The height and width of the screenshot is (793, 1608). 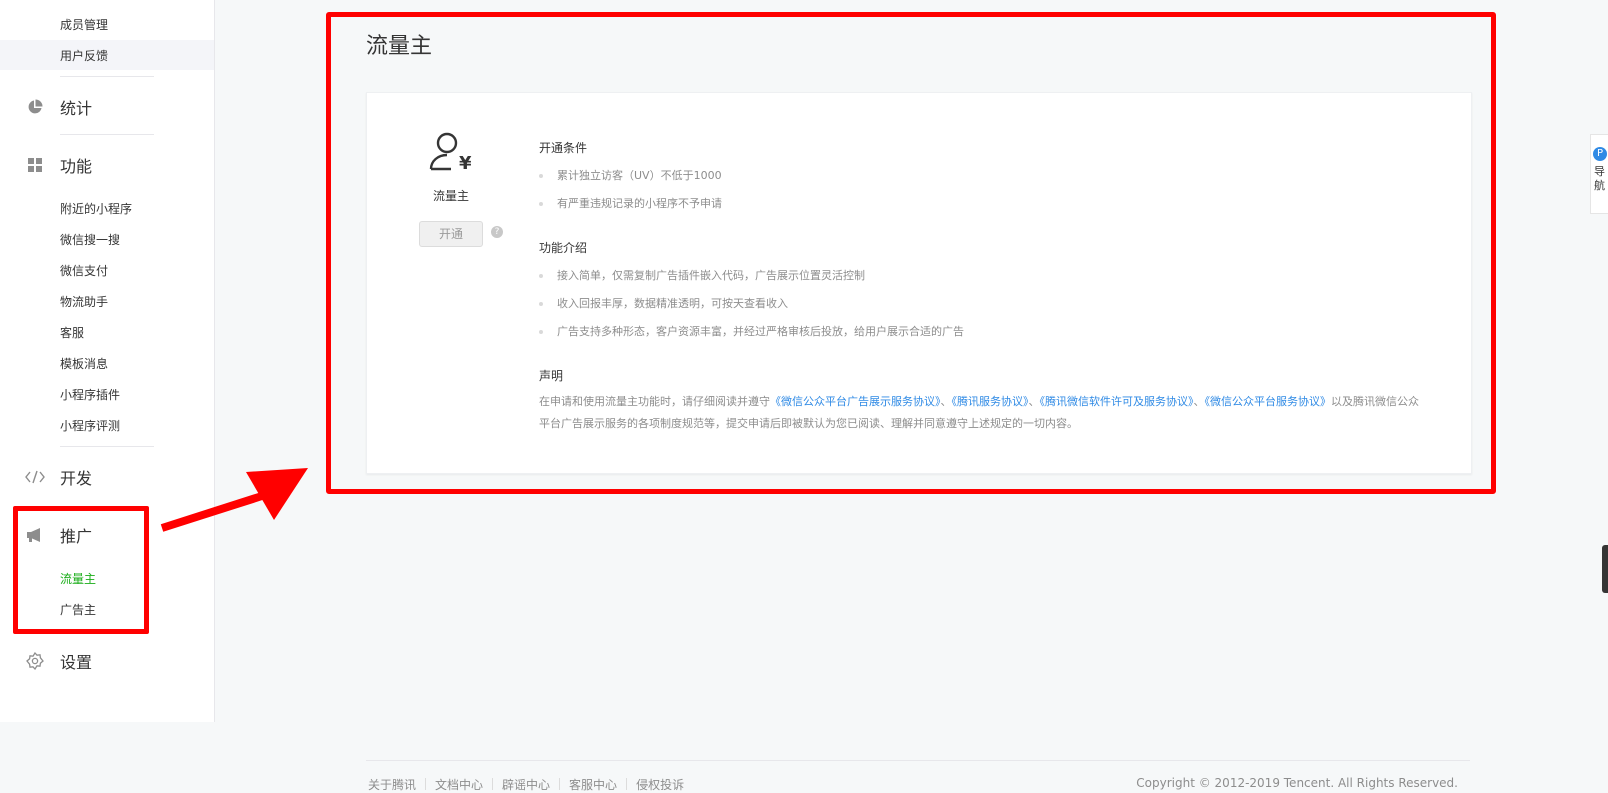 What do you see at coordinates (58, 107) in the screenshot?
I see `sidebar-group-stats: 统计` at bounding box center [58, 107].